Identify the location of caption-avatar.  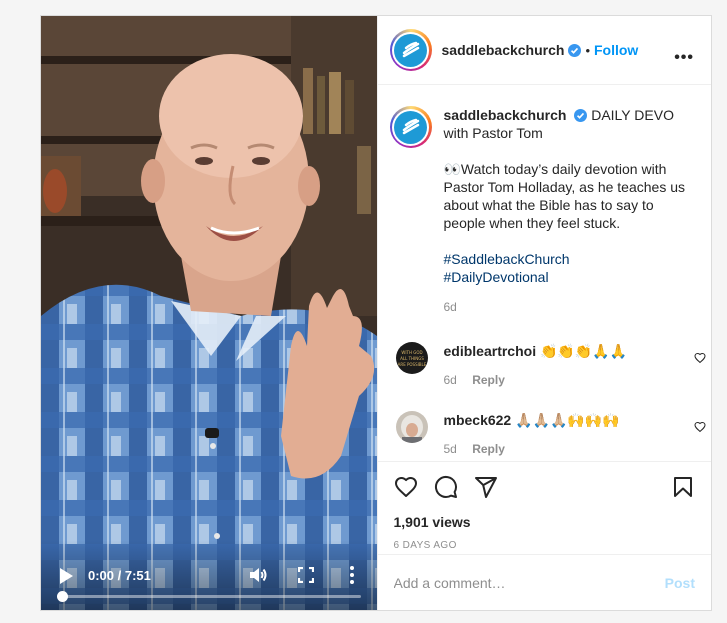
(410, 127).